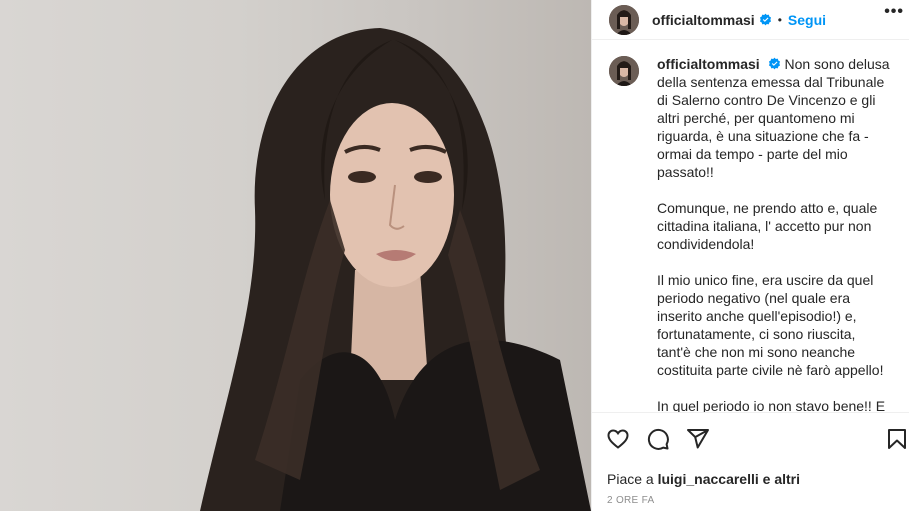  What do you see at coordinates (624, 71) in the screenshot?
I see `caption-avatar` at bounding box center [624, 71].